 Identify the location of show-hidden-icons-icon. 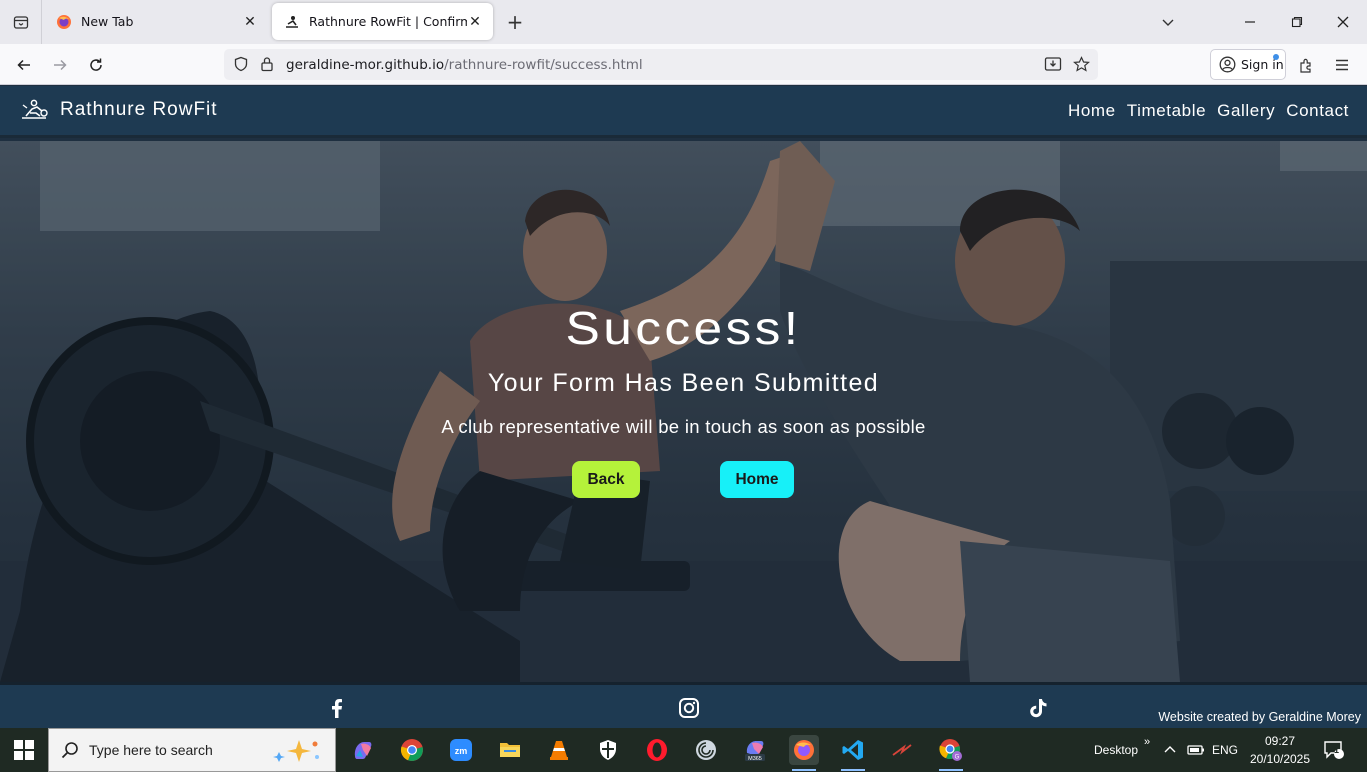
(1170, 750).